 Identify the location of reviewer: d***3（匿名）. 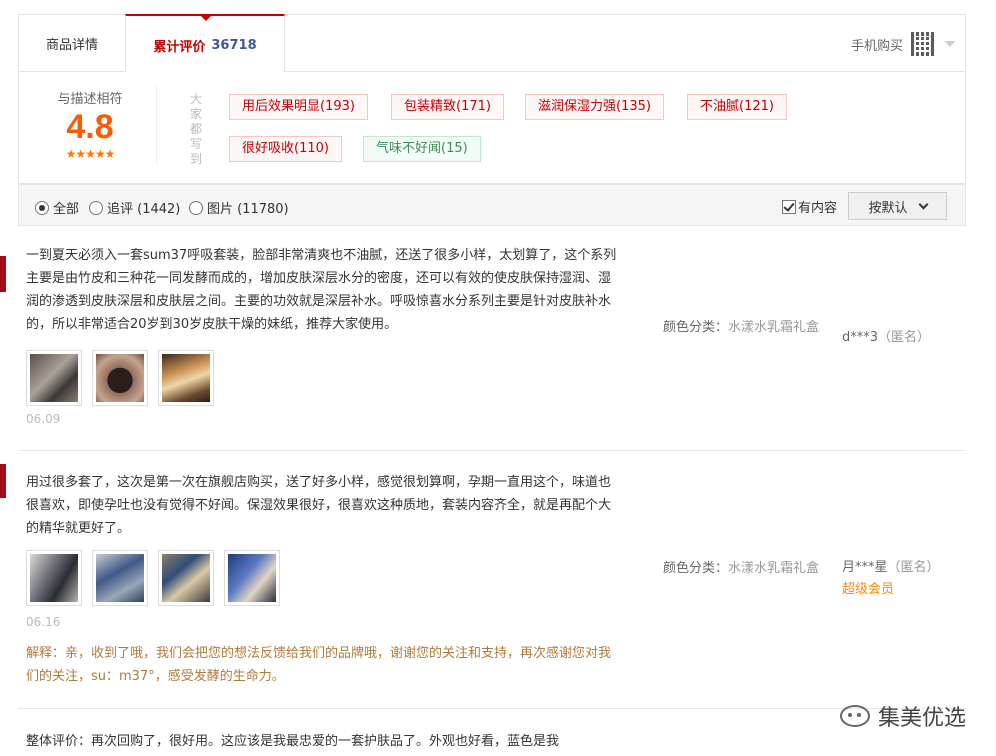
(886, 338).